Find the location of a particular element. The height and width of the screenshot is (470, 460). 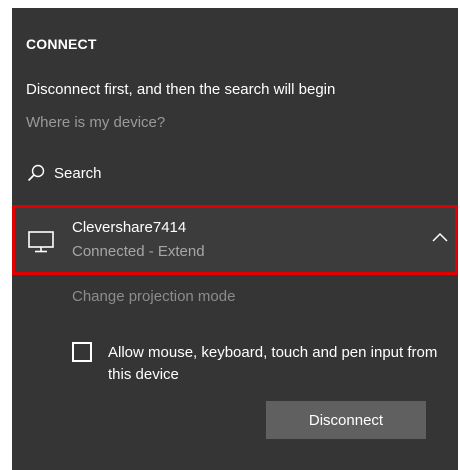

monitor-icon is located at coordinates (41, 242).